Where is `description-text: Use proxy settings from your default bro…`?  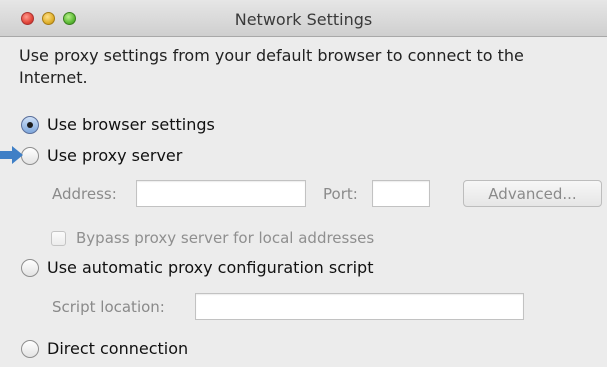 description-text: Use proxy settings from your default bro… is located at coordinates (271, 66).